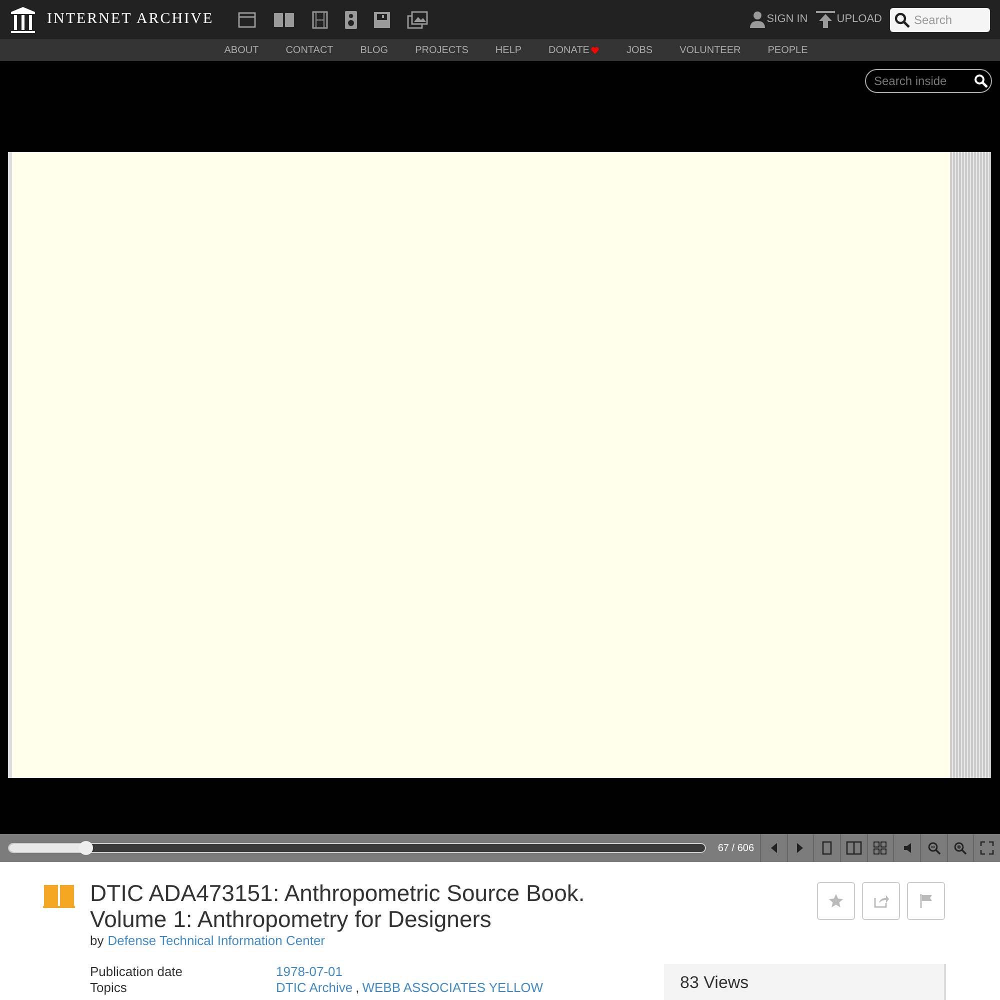 The width and height of the screenshot is (1000, 1000). I want to click on images-icon, so click(417, 19).